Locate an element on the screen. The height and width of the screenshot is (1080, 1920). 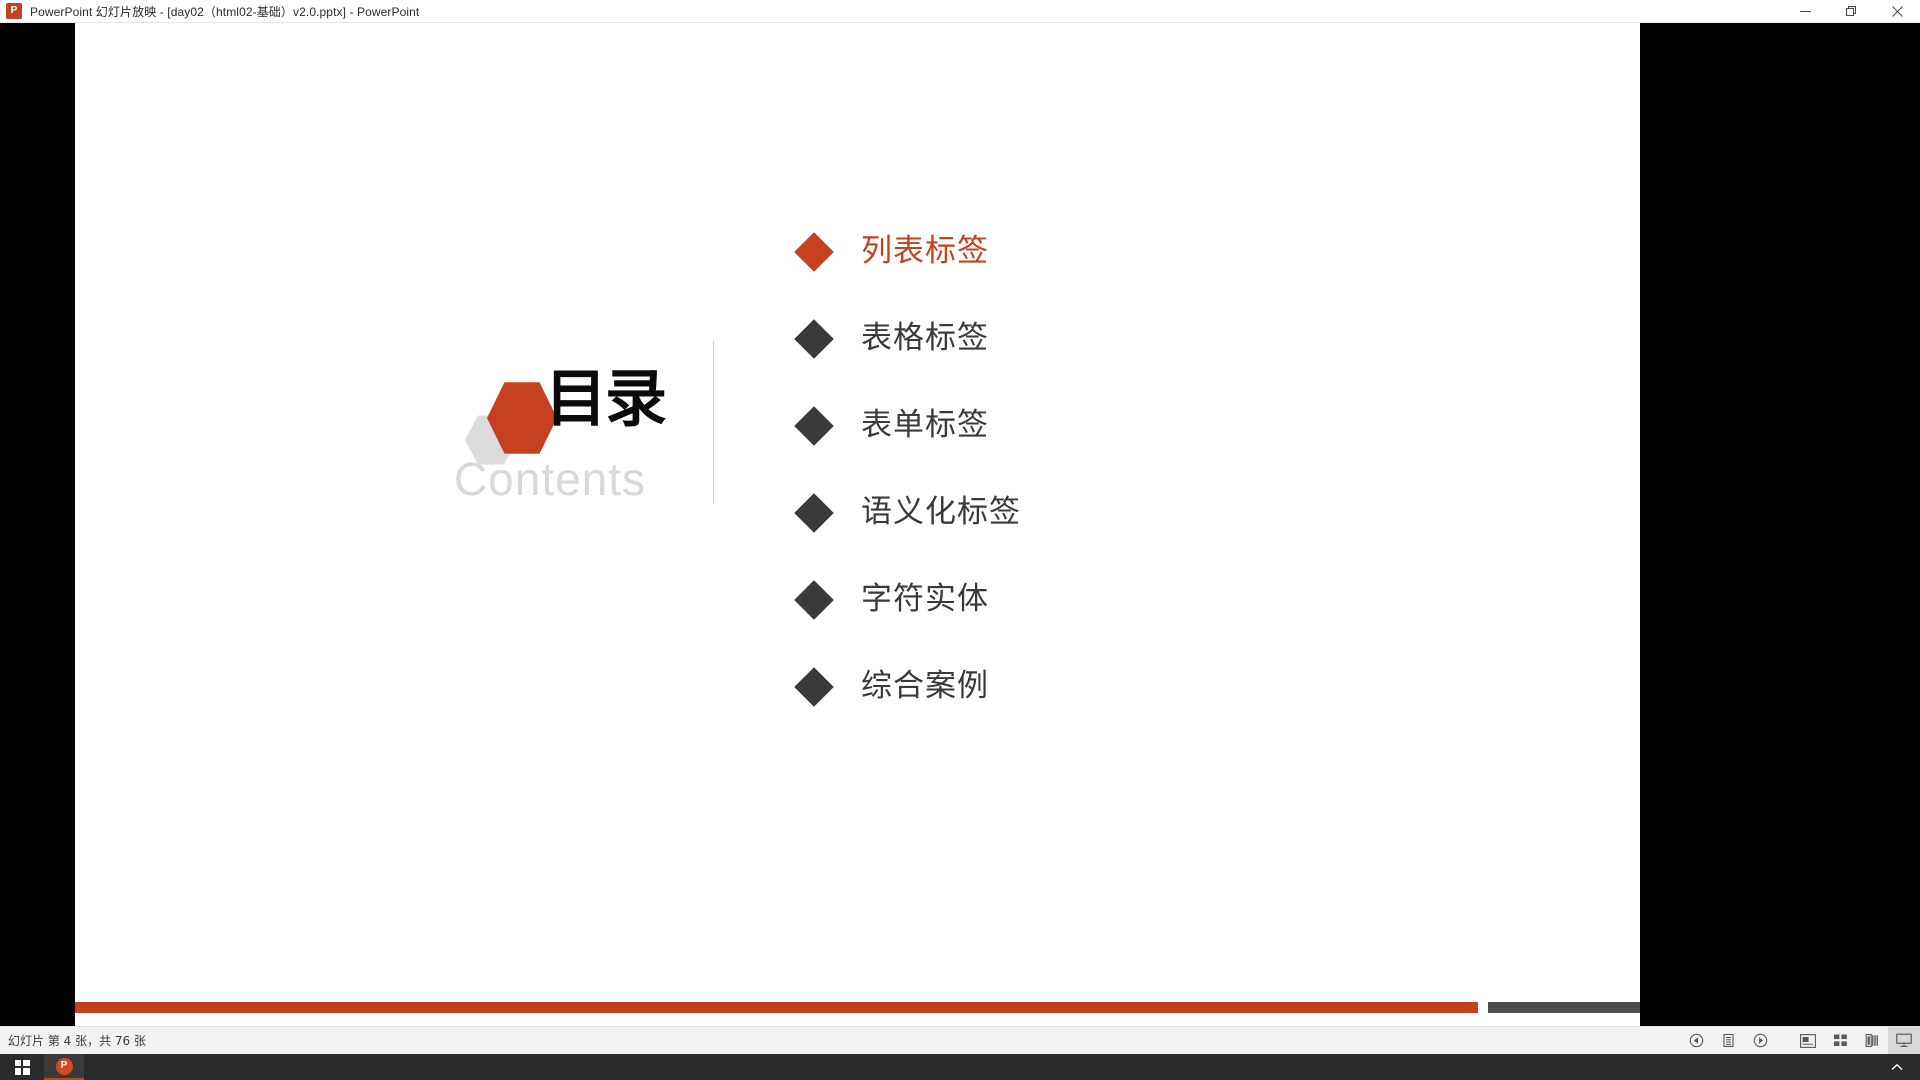
list-item-label: 字符实体 is located at coordinates (925, 599).